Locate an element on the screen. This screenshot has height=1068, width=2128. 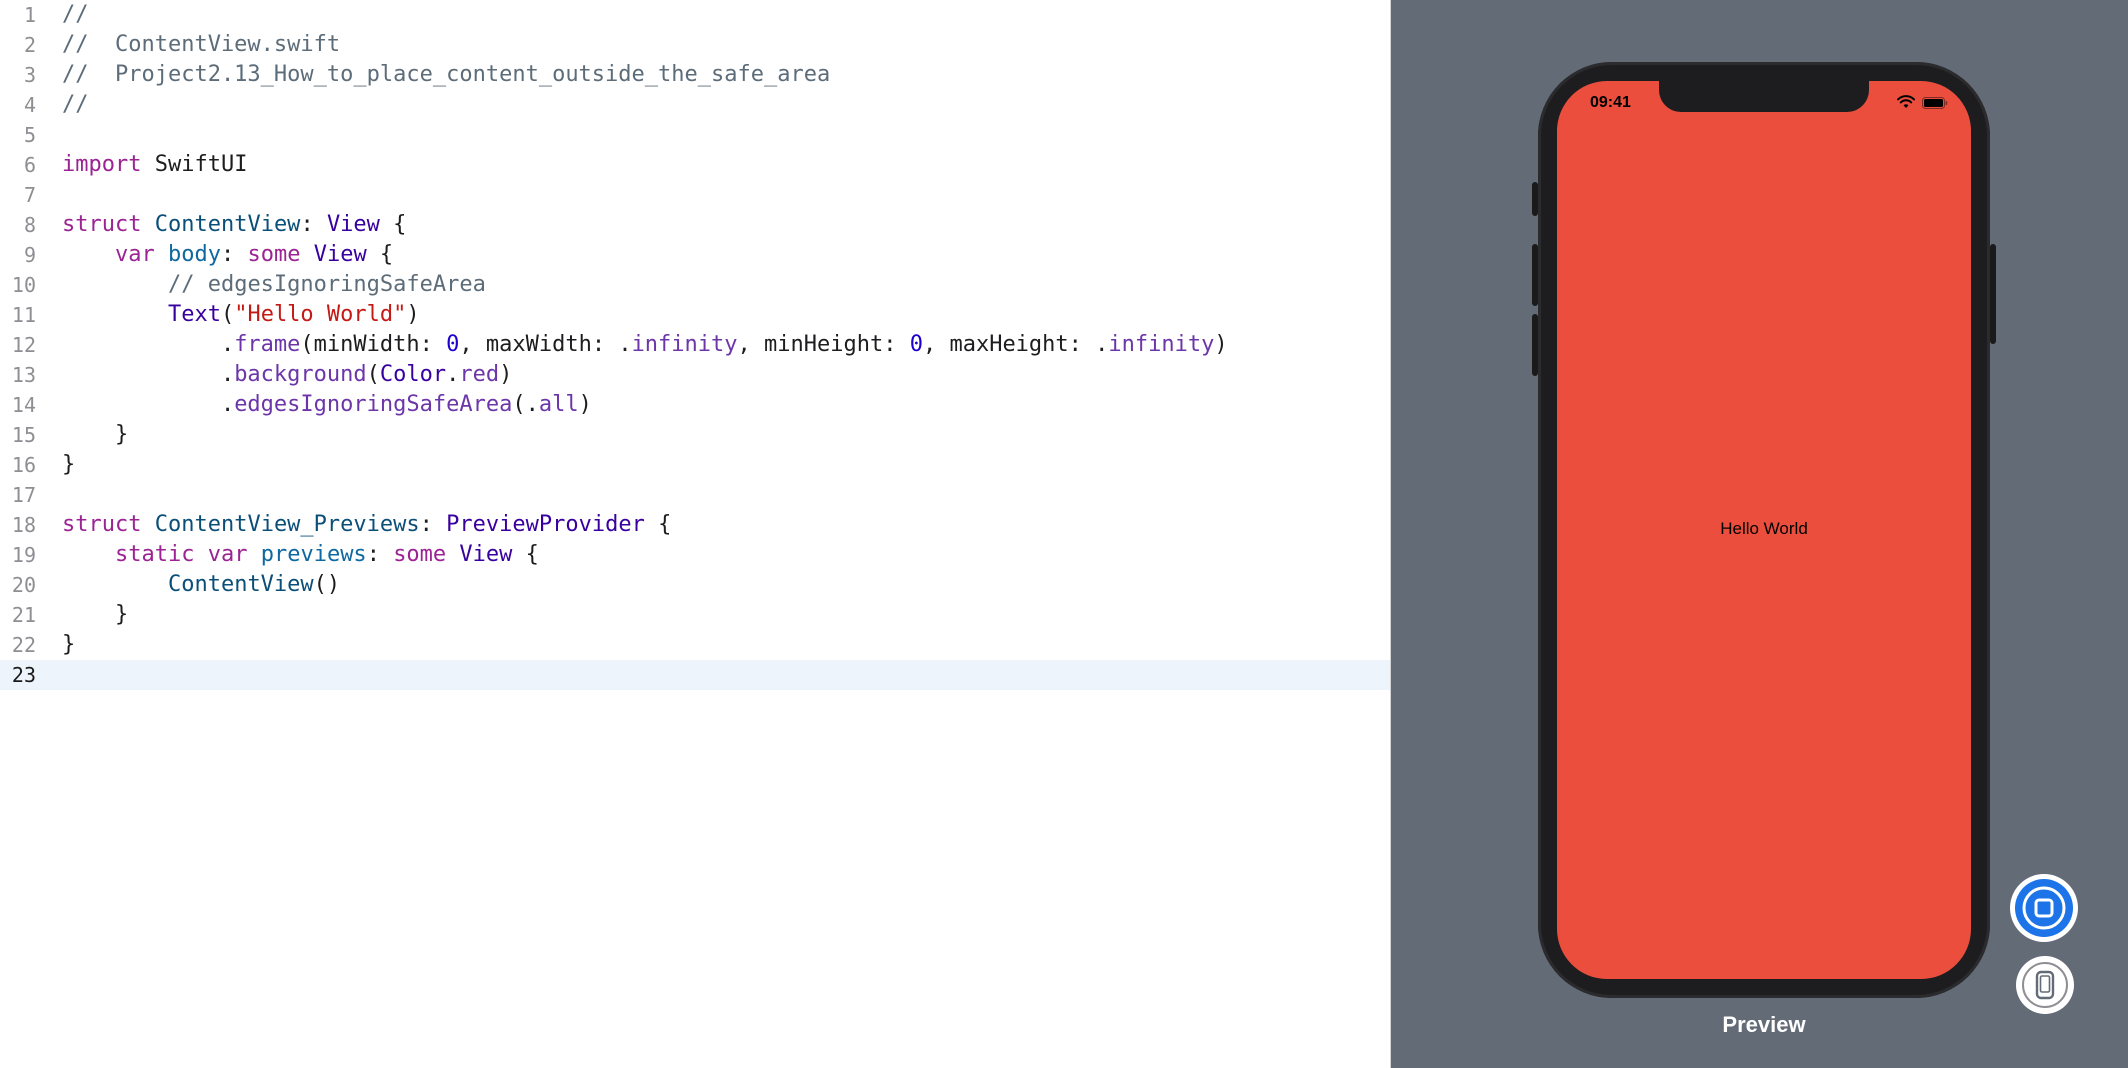
code-token: edgesIgnoringSafeArea is located at coordinates (373, 404).